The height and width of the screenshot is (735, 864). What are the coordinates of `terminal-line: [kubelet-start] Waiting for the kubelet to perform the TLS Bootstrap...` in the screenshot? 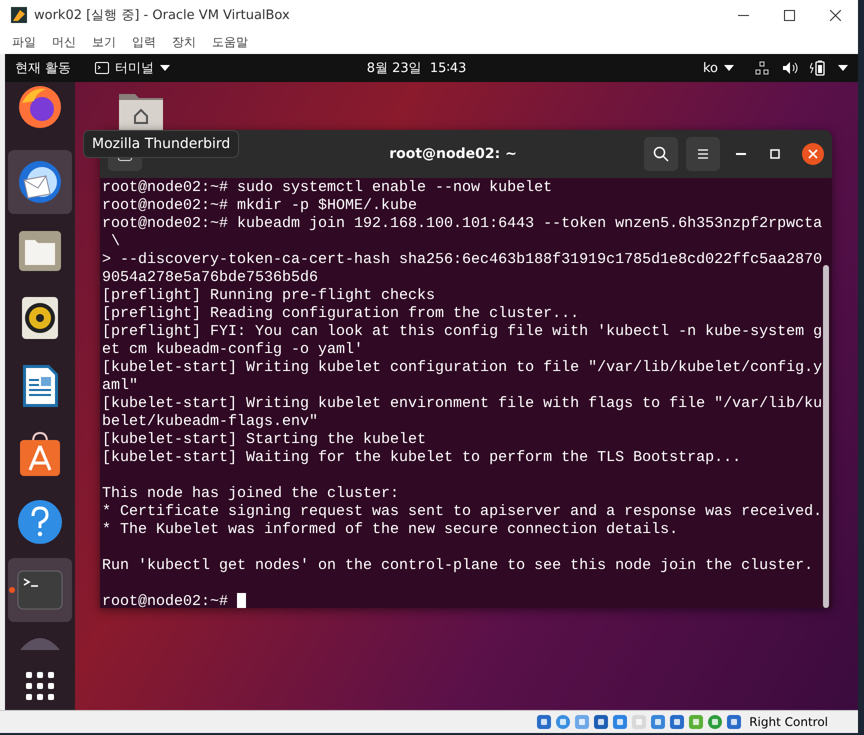 It's located at (422, 458).